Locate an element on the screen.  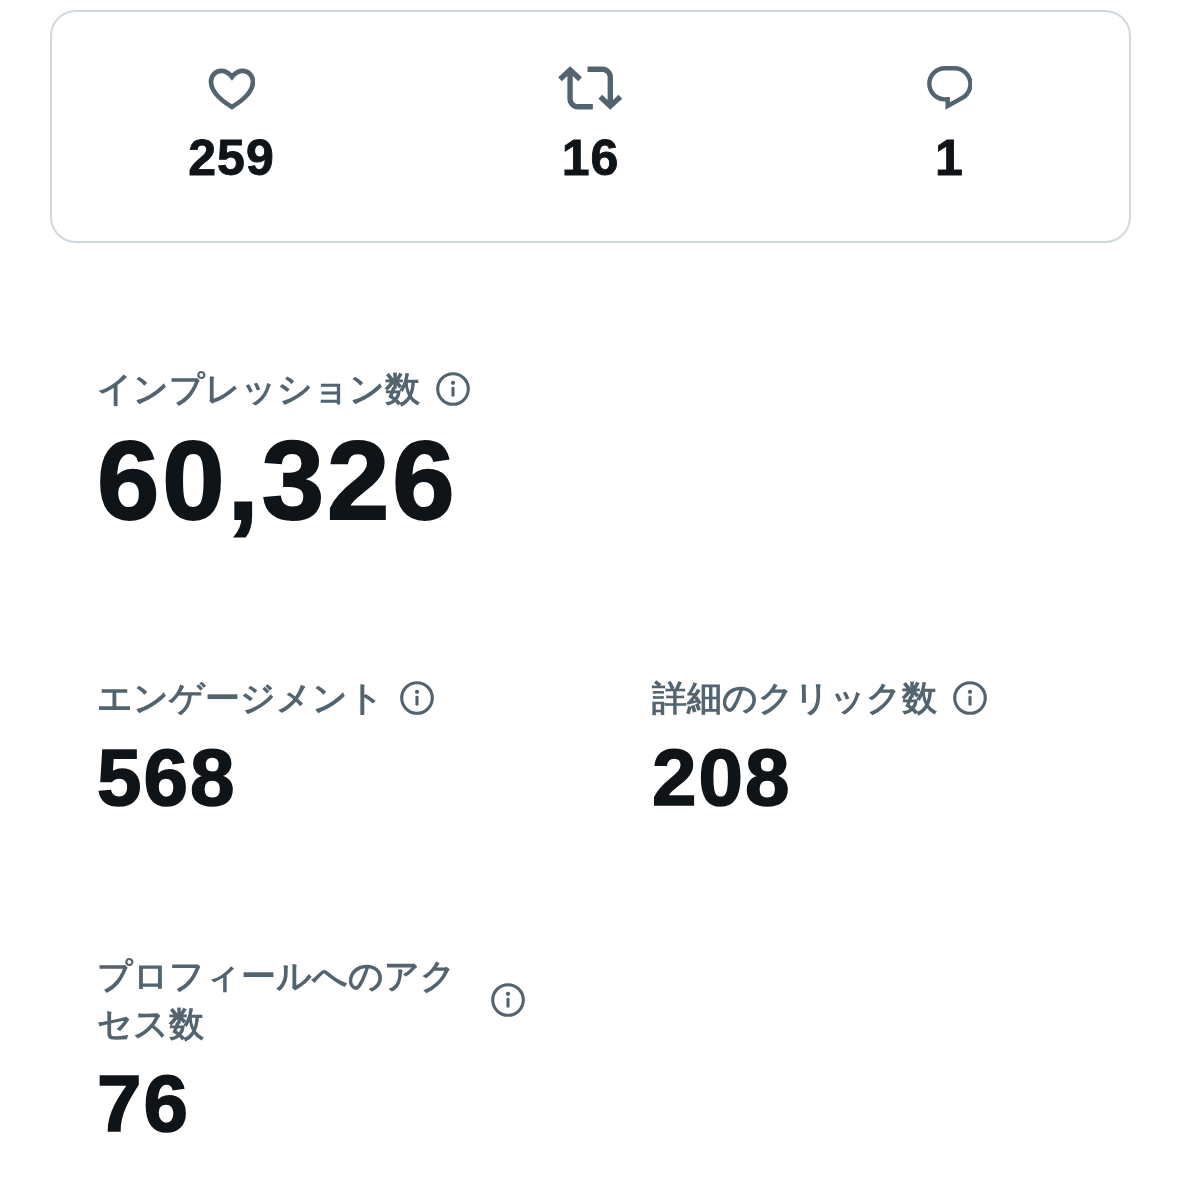
speech-bubble-icon is located at coordinates (949, 87).